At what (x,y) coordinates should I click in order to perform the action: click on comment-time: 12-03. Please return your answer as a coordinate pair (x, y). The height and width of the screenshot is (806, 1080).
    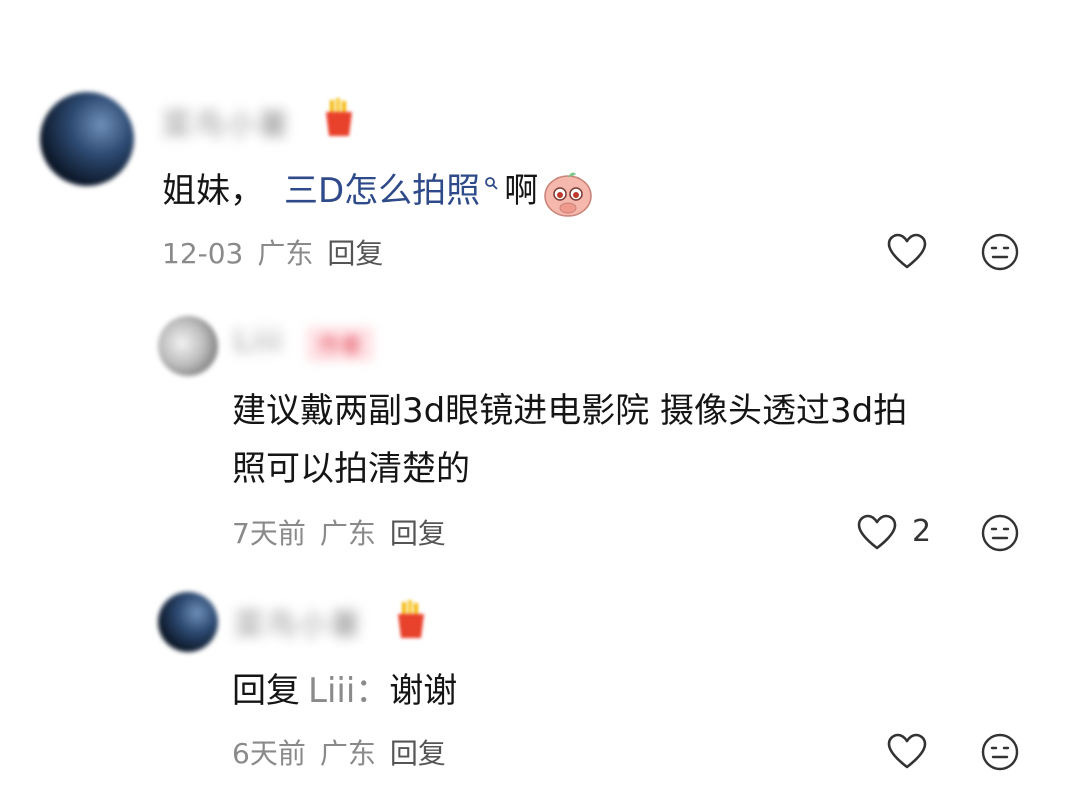
    Looking at the image, I should click on (203, 253).